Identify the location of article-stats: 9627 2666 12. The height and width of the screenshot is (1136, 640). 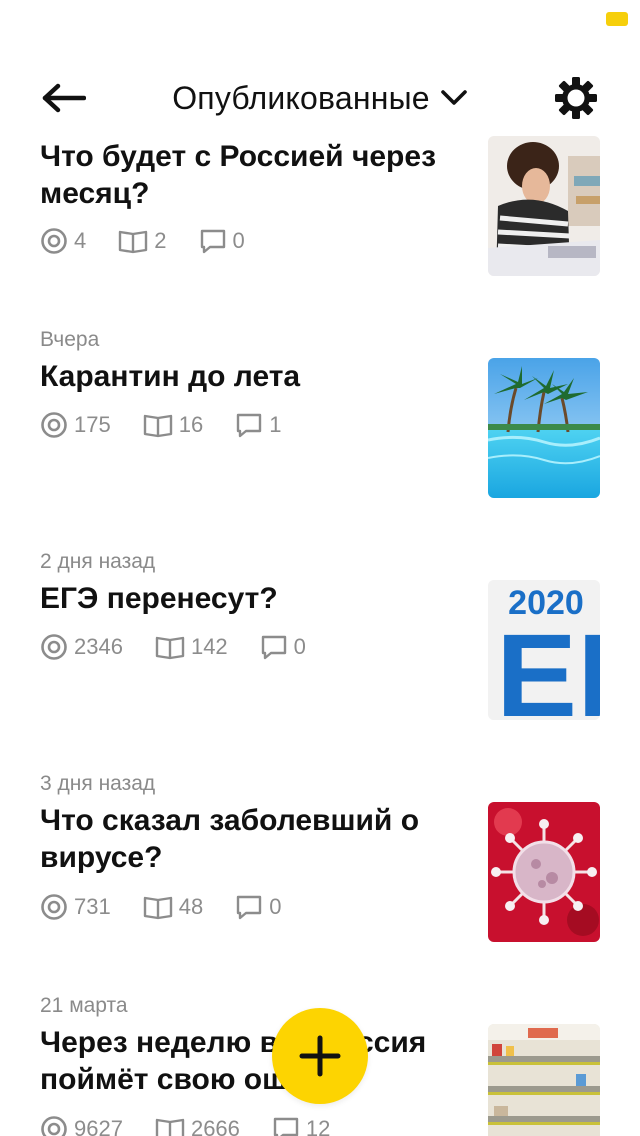
(201, 1125).